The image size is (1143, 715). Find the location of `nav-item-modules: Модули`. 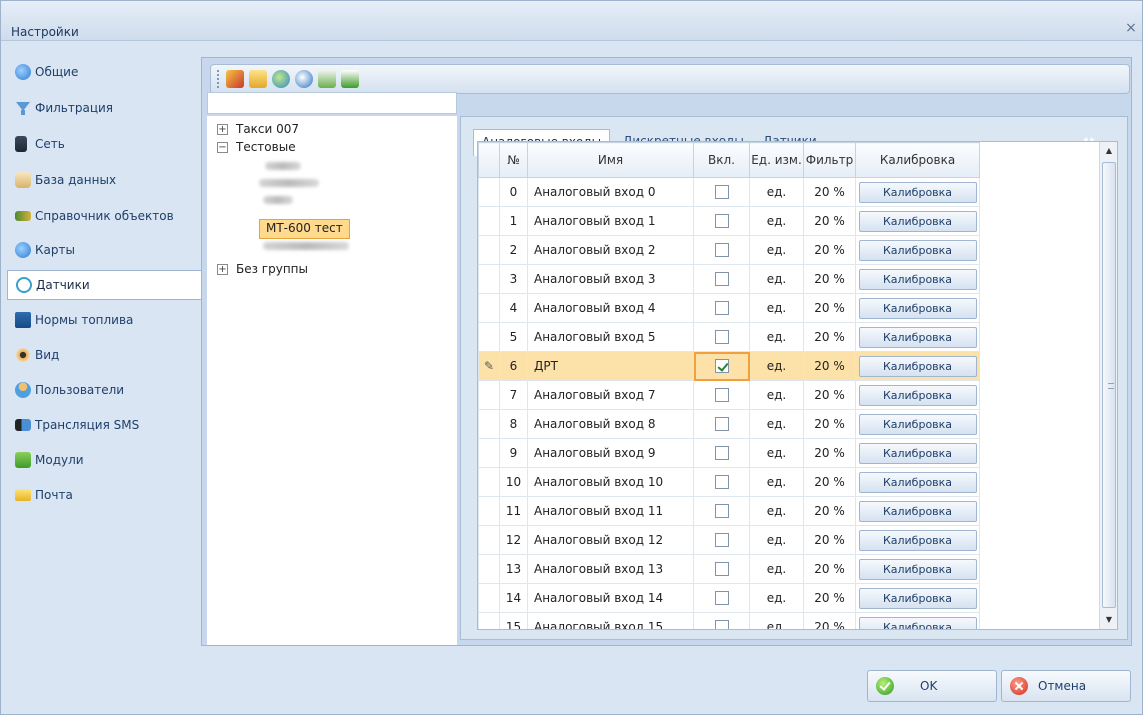

nav-item-modules: Модули is located at coordinates (104, 460).